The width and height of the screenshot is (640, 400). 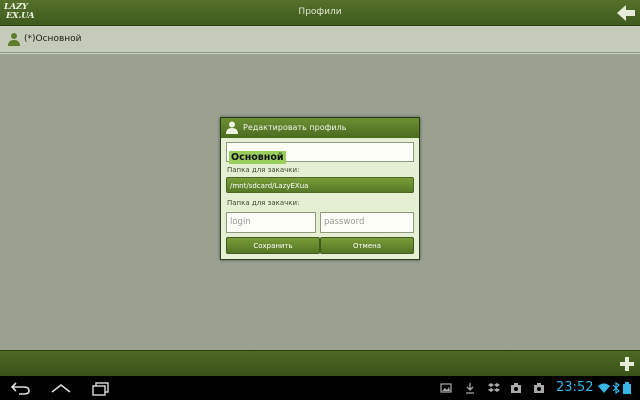 I want to click on profile-label: (*)Основной, so click(x=53, y=39).